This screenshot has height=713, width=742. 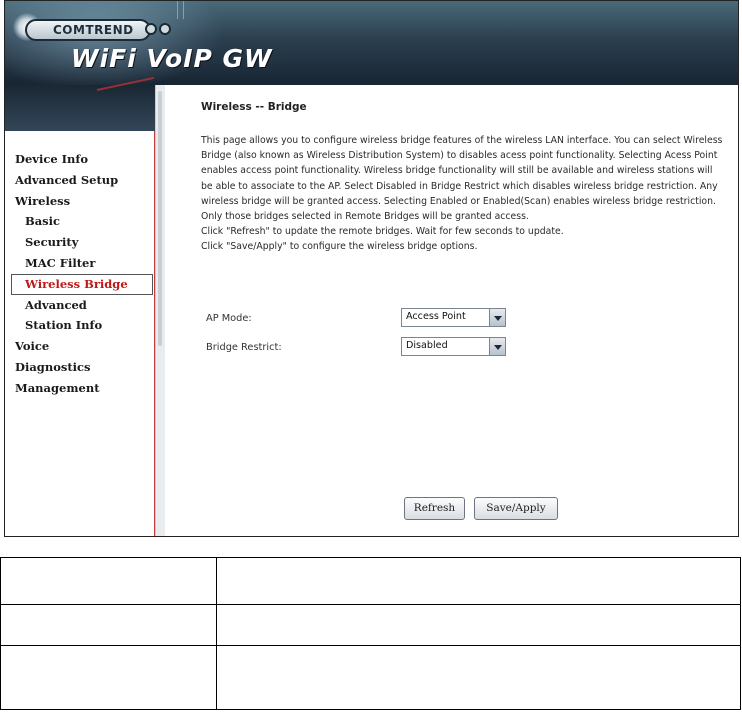 I want to click on scrollbar-thumb, so click(x=160, y=218).